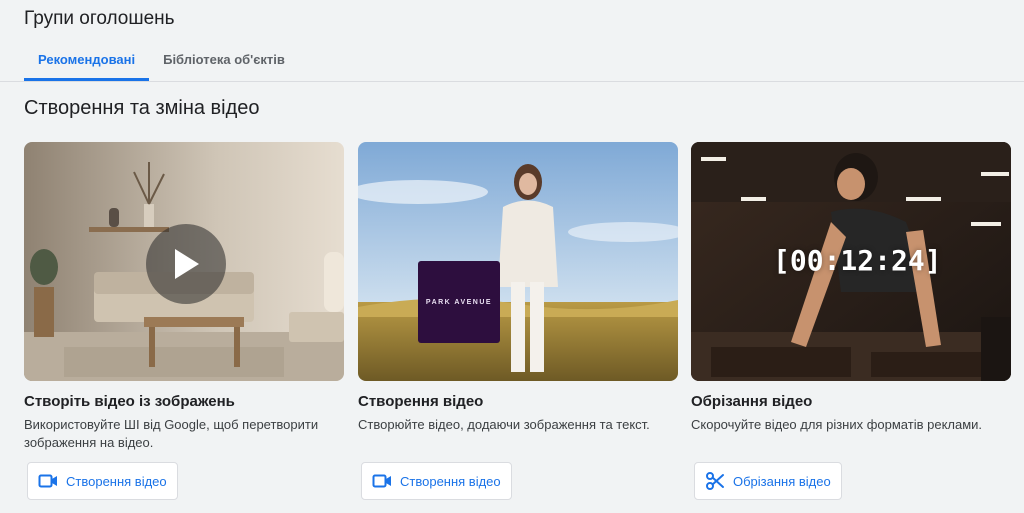 Image resolution: width=1024 pixels, height=513 pixels. What do you see at coordinates (142, 108) in the screenshot?
I see `section-title: Створення та зміна відео` at bounding box center [142, 108].